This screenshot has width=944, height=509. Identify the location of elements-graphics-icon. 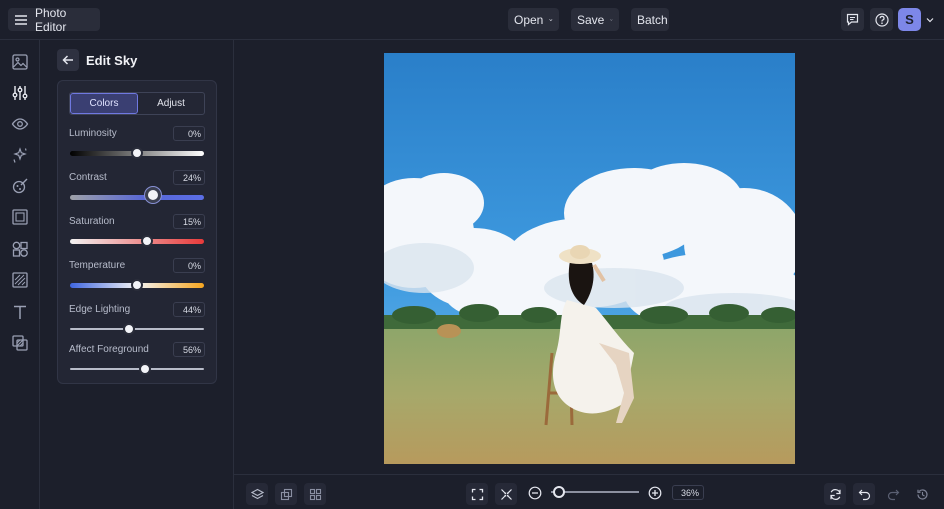
(20, 249).